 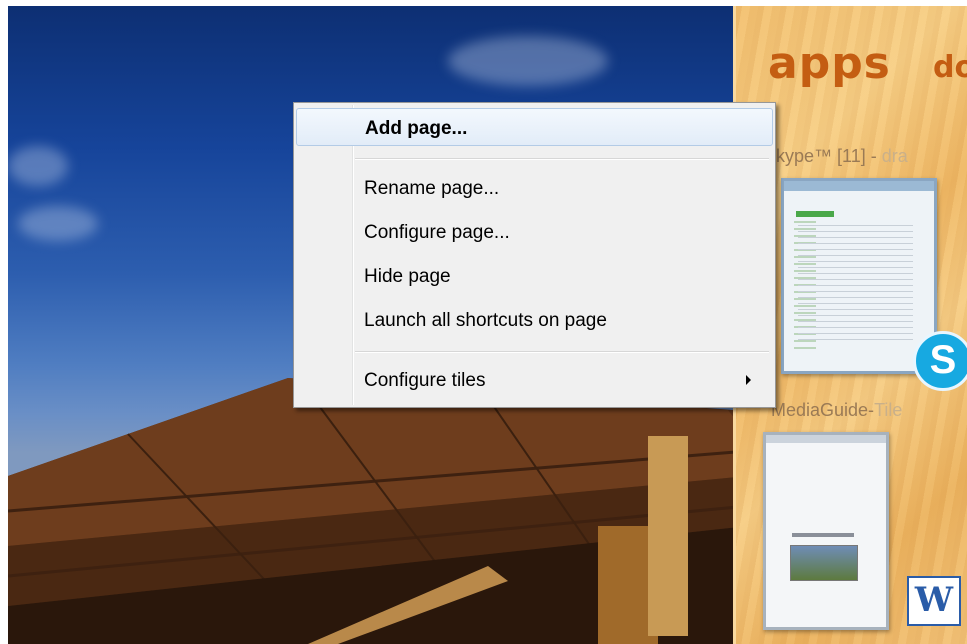 I want to click on menu-item-launch-all-shortcuts: Launch all shortcuts on page, so click(x=534, y=320).